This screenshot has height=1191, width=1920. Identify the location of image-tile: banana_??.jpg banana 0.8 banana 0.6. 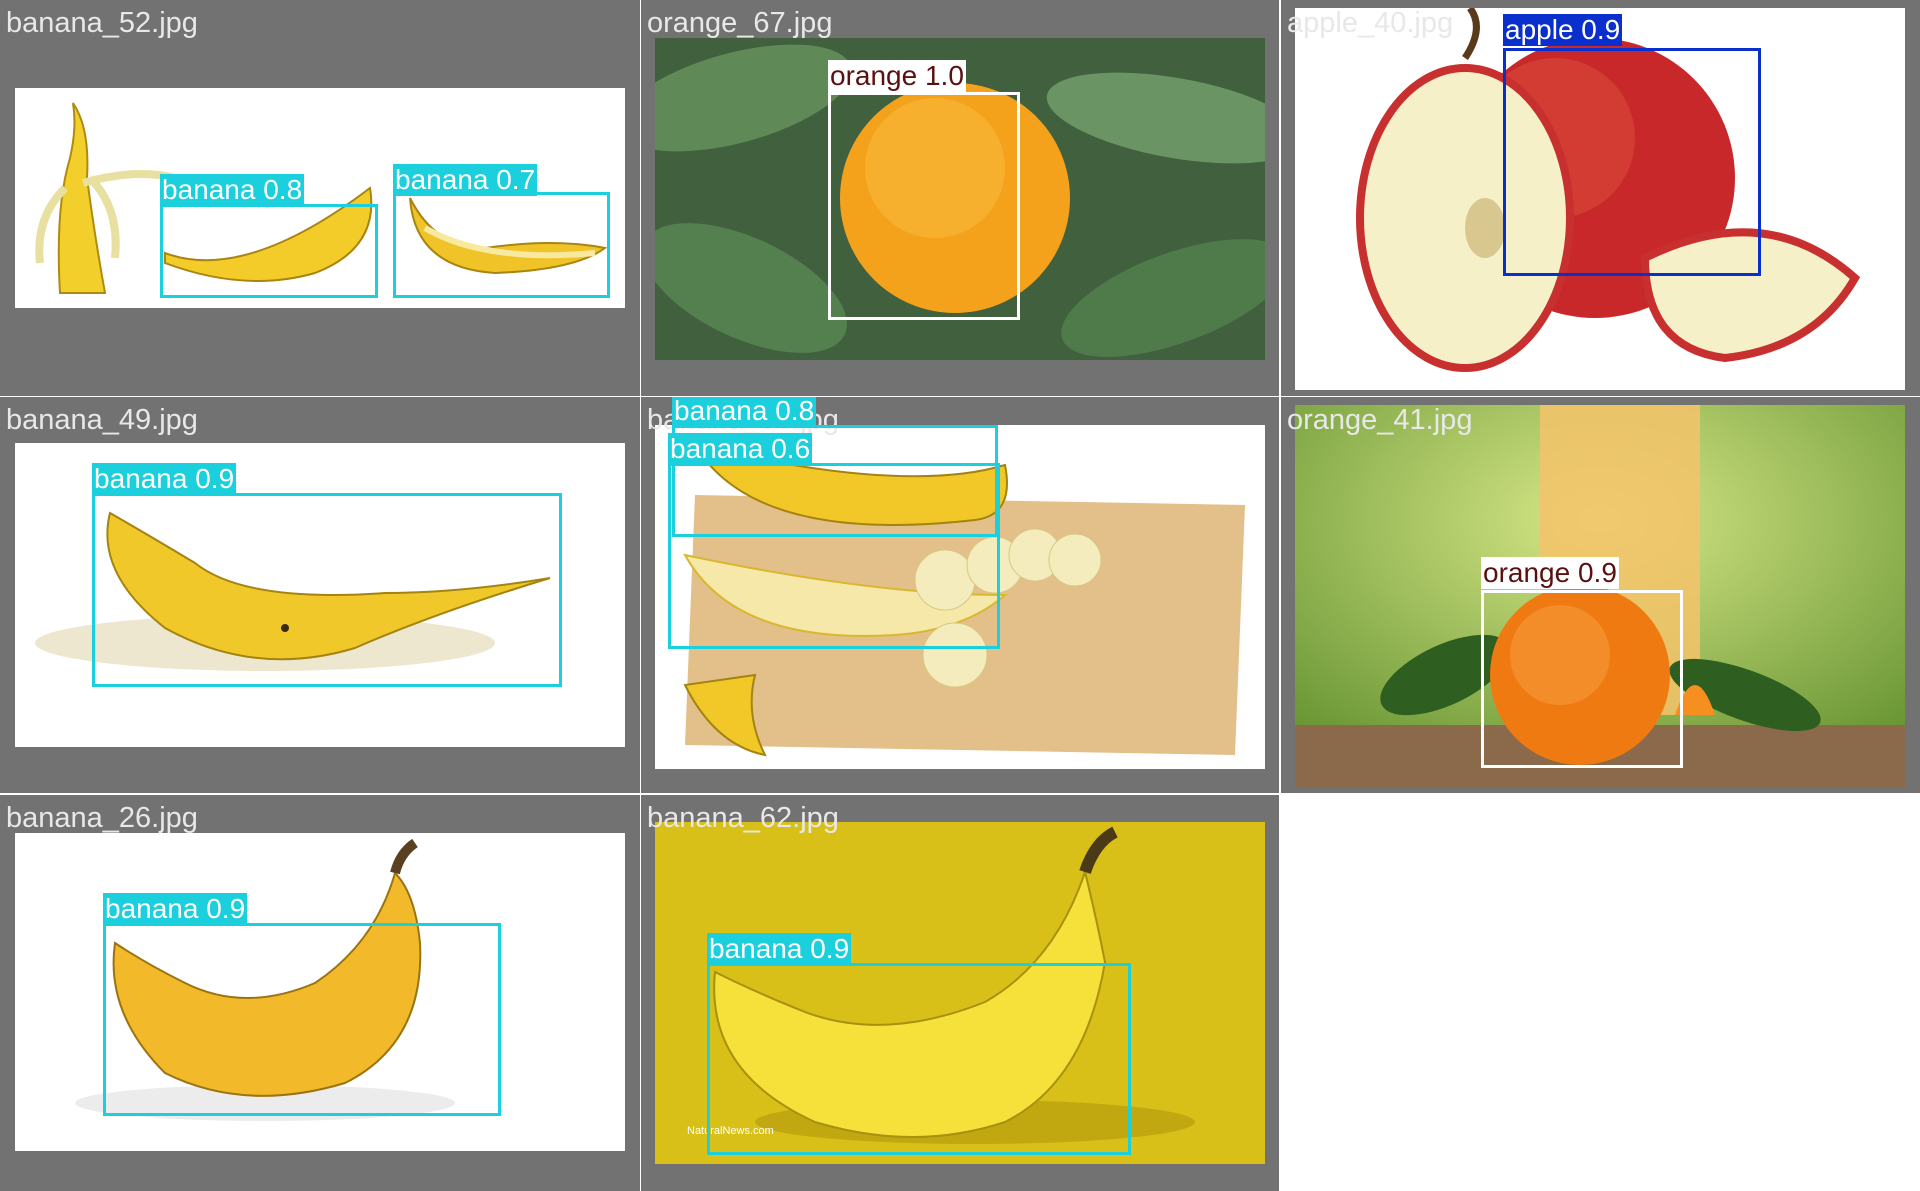
(960, 595).